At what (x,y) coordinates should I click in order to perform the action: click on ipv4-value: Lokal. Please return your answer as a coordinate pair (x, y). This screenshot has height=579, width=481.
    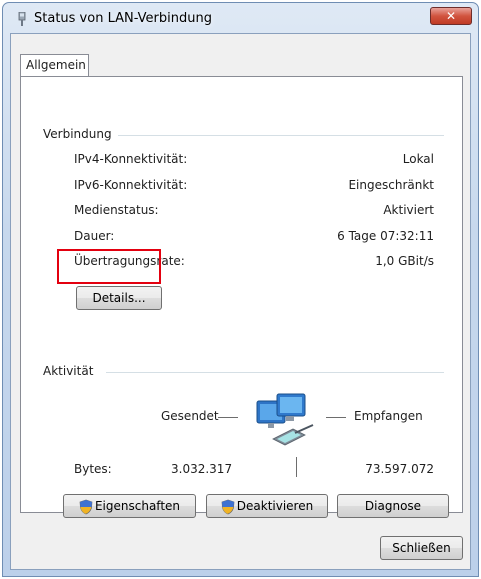
    Looking at the image, I should click on (418, 159).